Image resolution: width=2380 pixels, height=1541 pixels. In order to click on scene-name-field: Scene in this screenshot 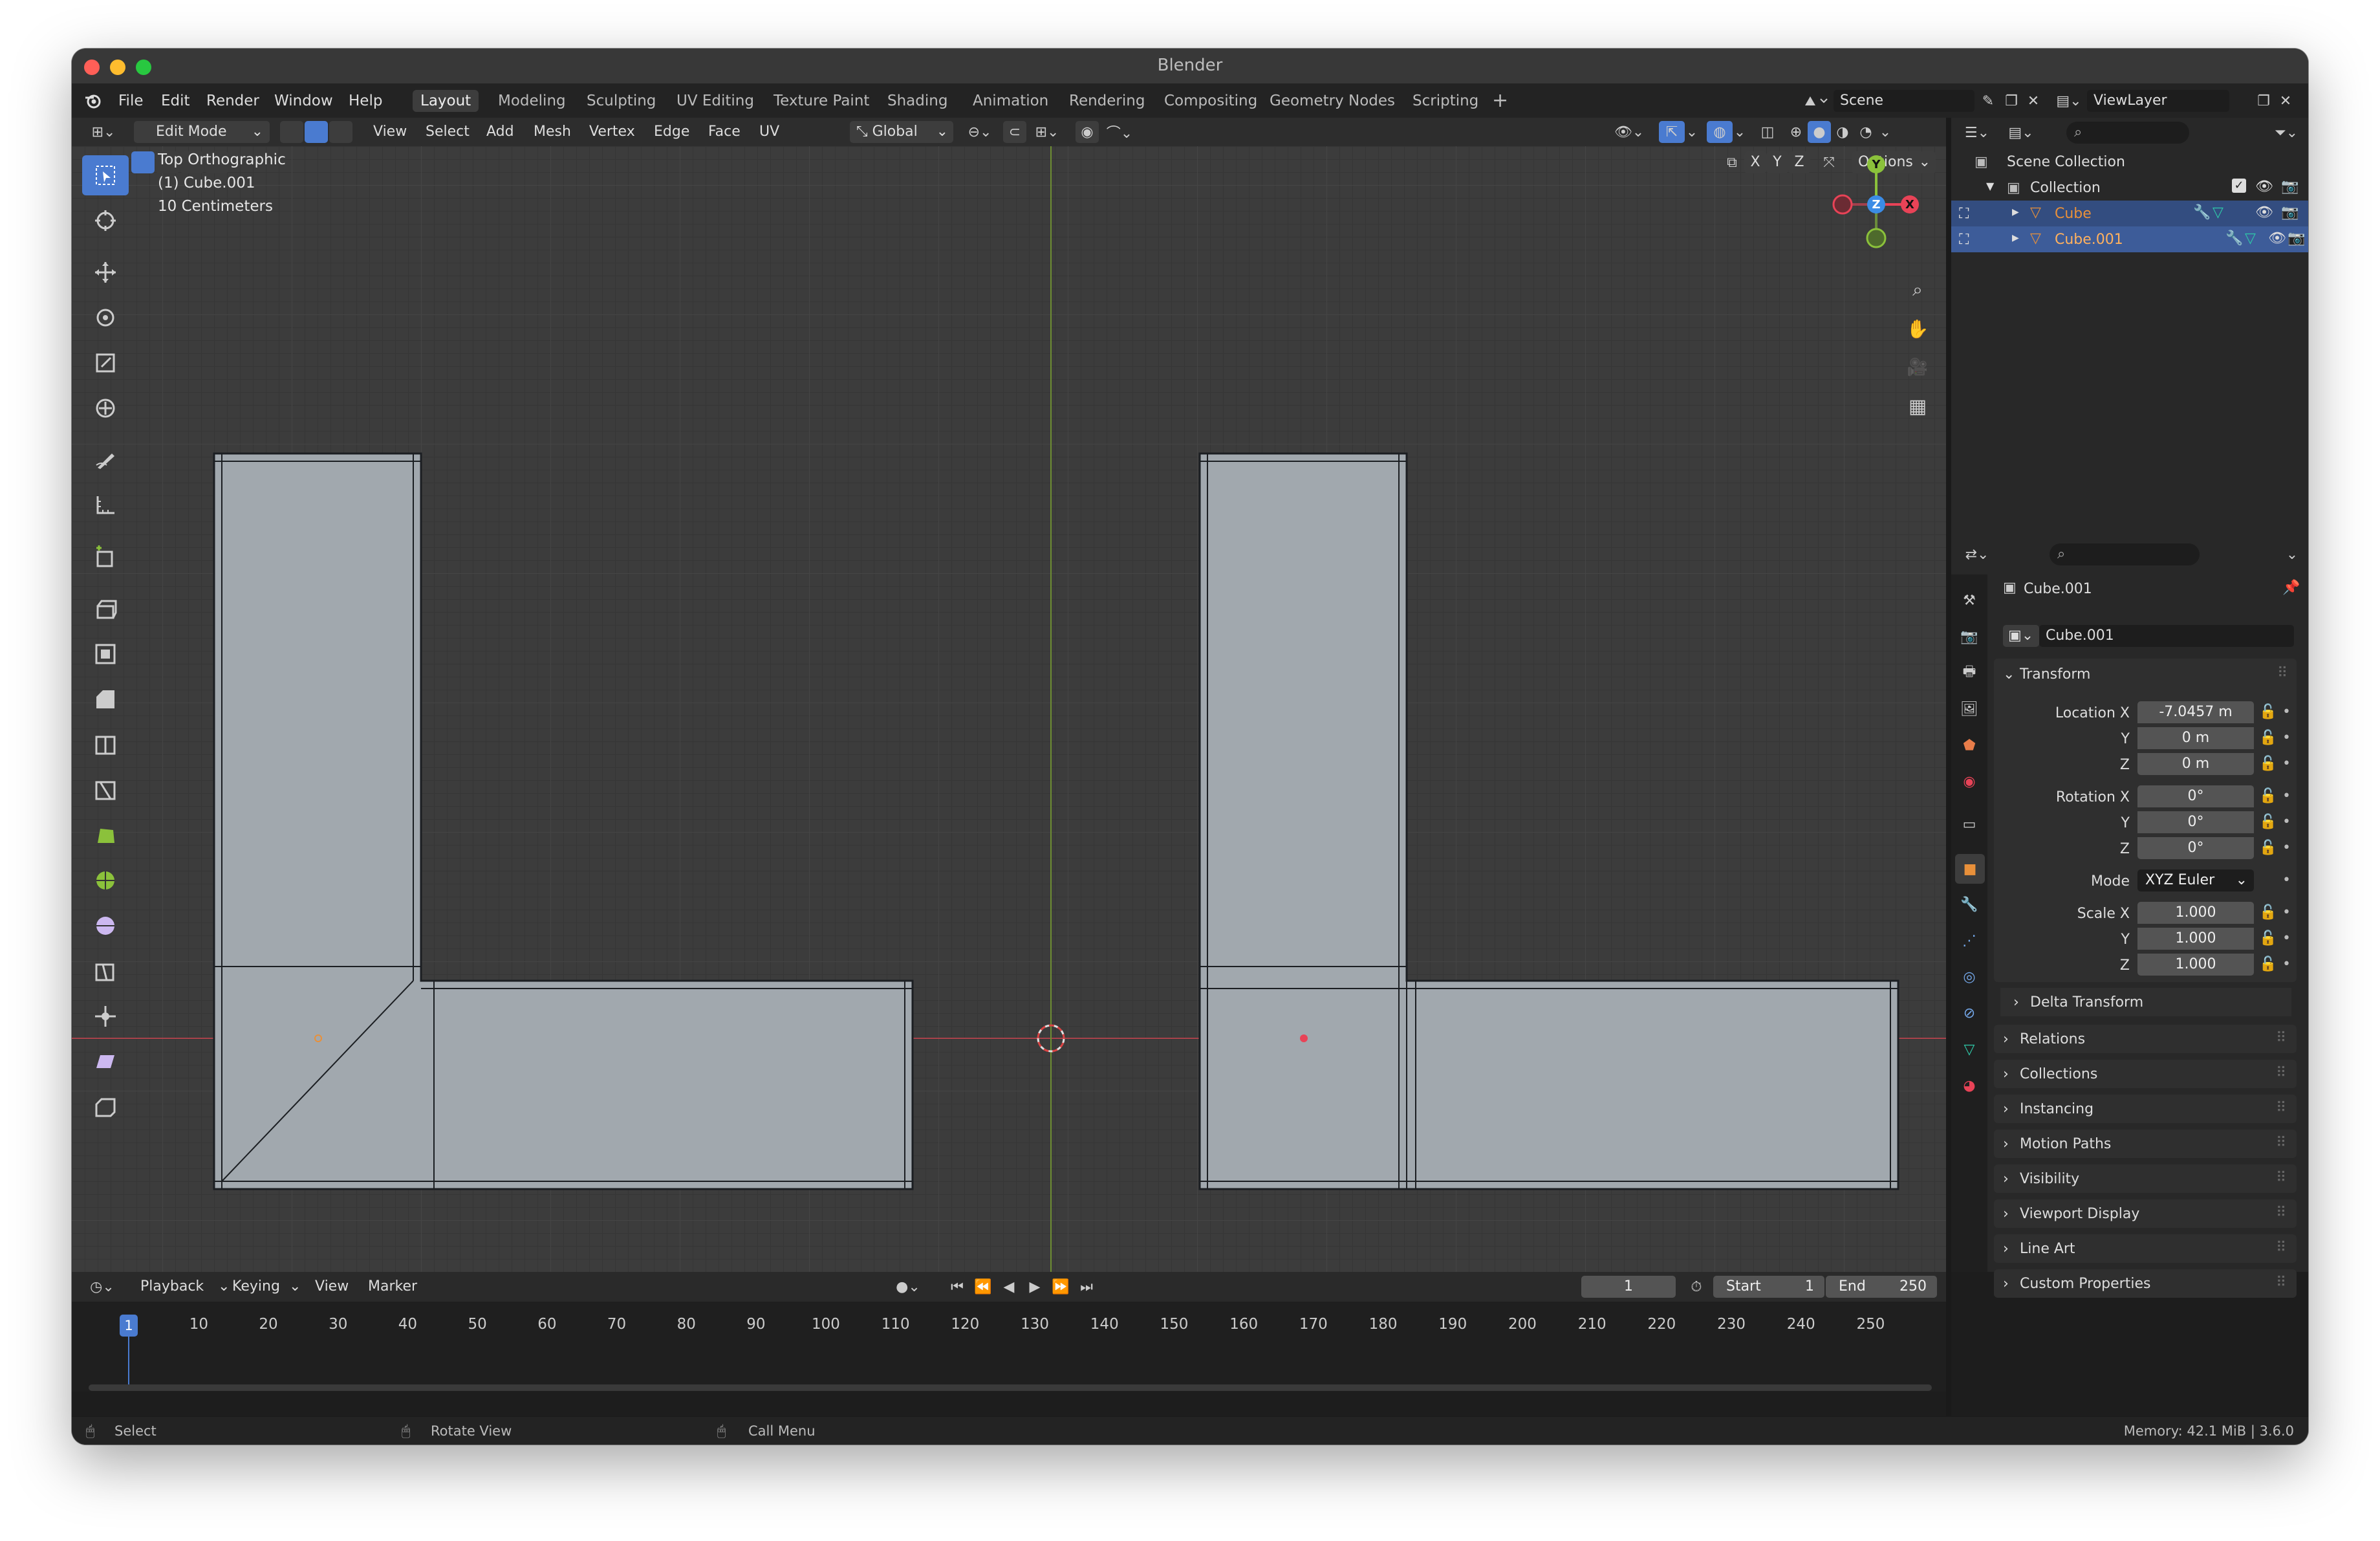, I will do `click(1904, 101)`.